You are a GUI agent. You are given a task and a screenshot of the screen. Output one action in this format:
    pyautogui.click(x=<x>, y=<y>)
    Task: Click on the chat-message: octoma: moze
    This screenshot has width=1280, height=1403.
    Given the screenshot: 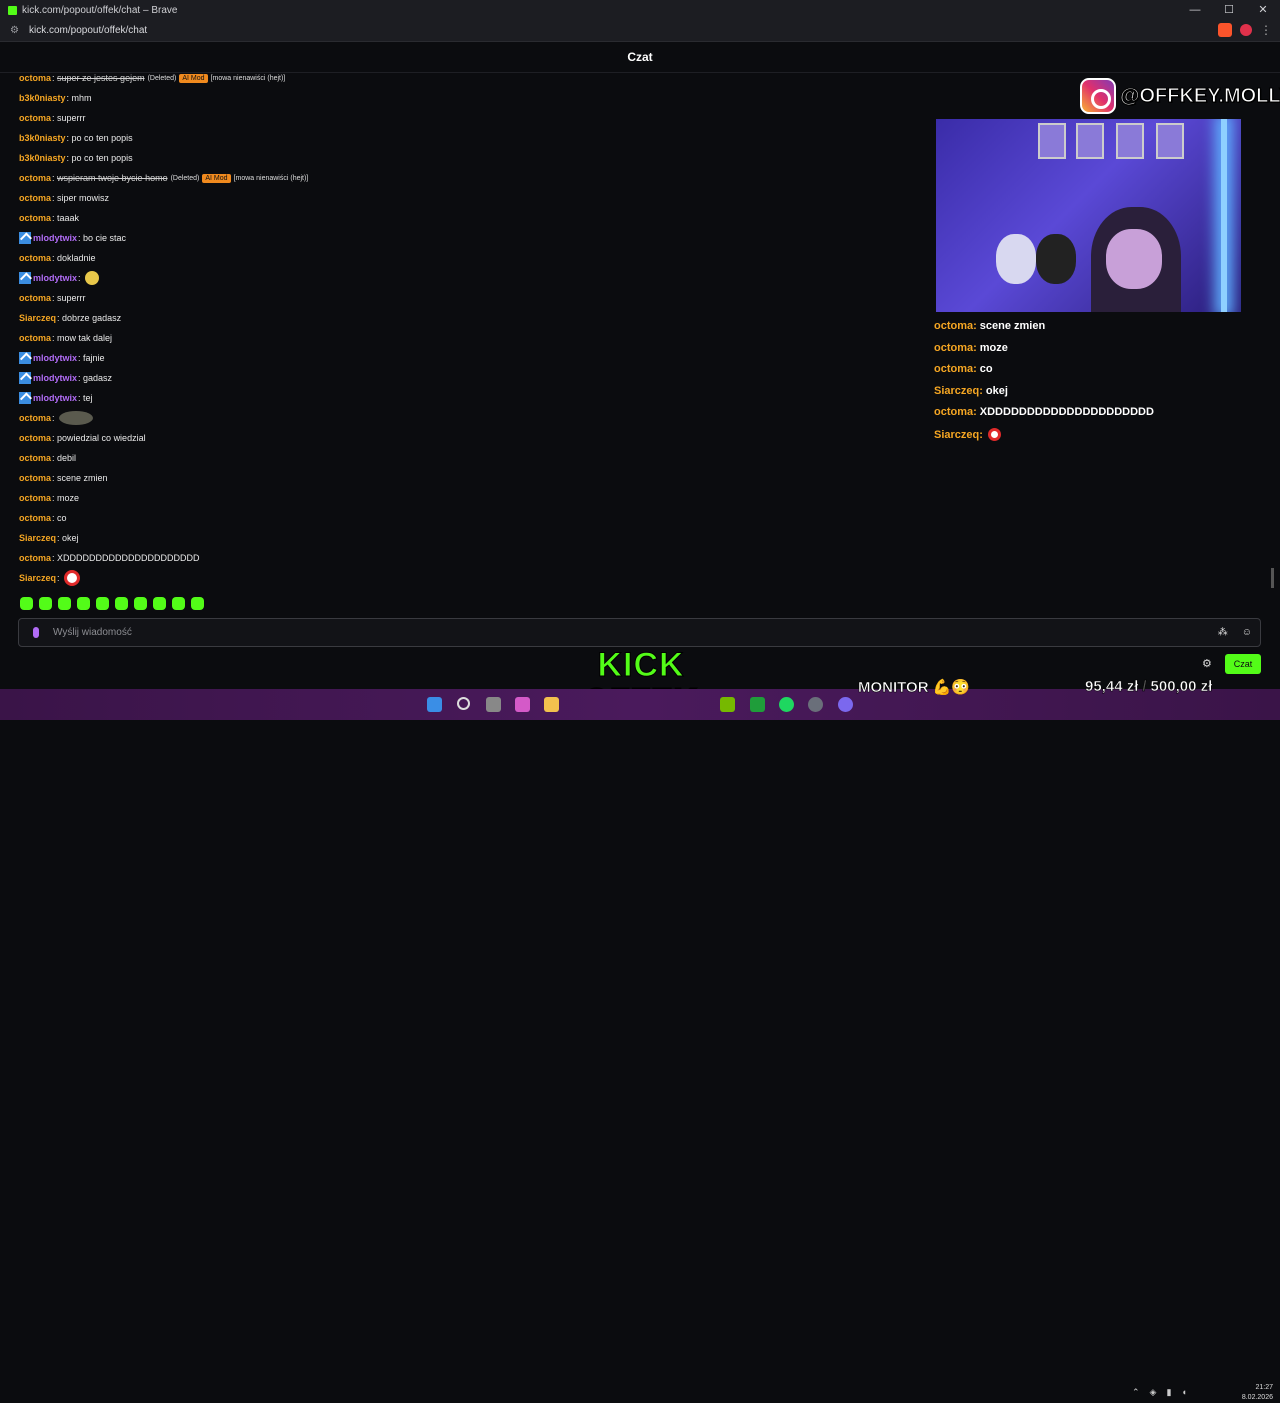 What is the action you would take?
    pyautogui.click(x=49, y=498)
    